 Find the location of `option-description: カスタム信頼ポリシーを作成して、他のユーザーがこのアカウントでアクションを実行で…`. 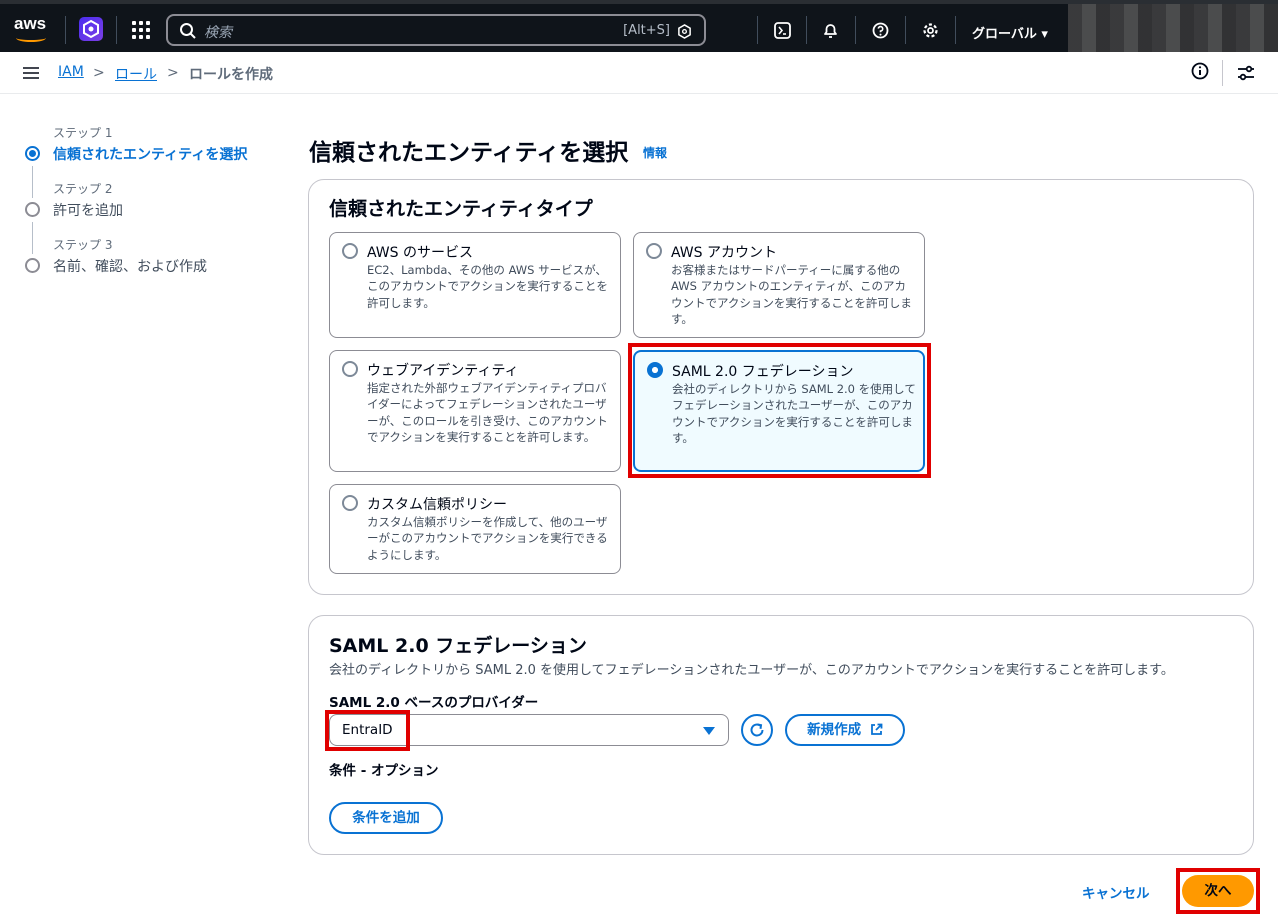

option-description: カスタム信頼ポリシーを作成して、他のユーザーがこのアカウントでアクションを実行で… is located at coordinates (487, 538).